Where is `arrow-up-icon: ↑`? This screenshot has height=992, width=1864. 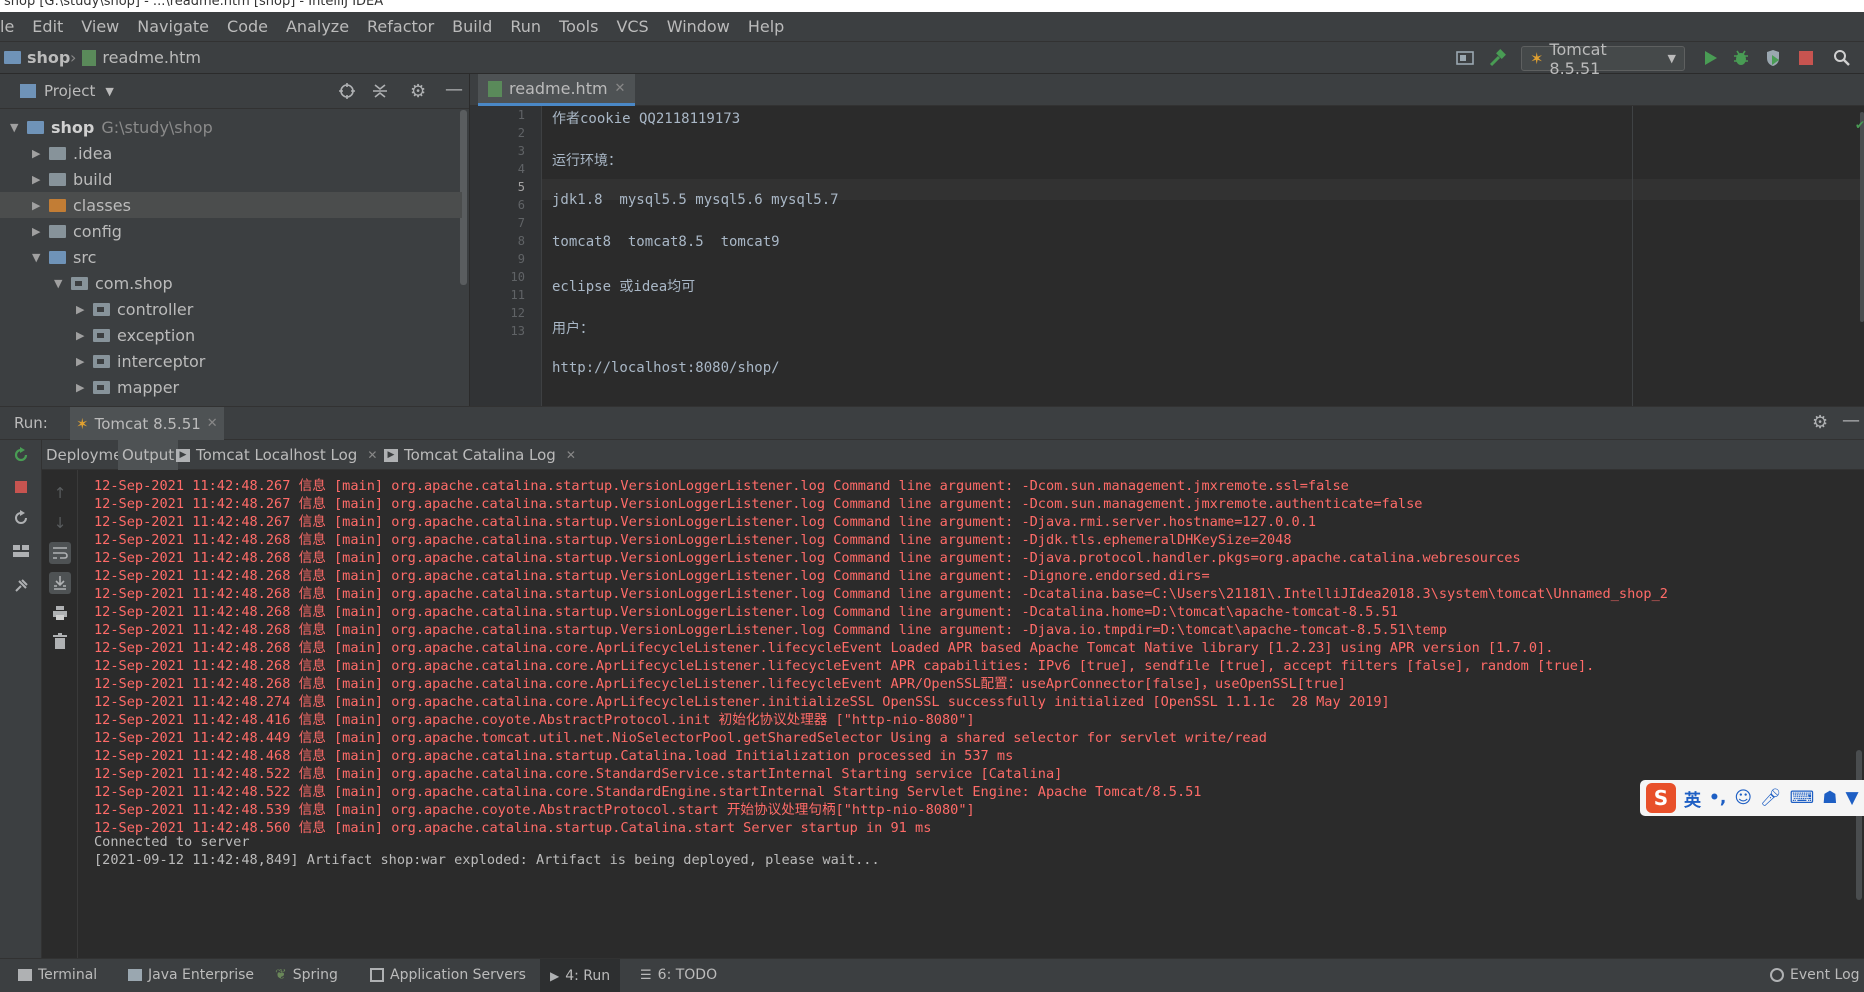 arrow-up-icon: ↑ is located at coordinates (60, 493).